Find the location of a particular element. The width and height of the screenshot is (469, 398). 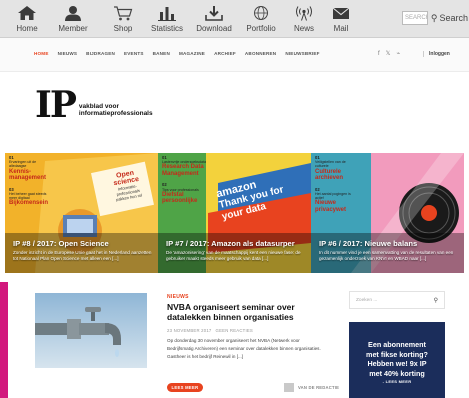

toolbar-item-portfolio: Portfolio is located at coordinates (261, 19).